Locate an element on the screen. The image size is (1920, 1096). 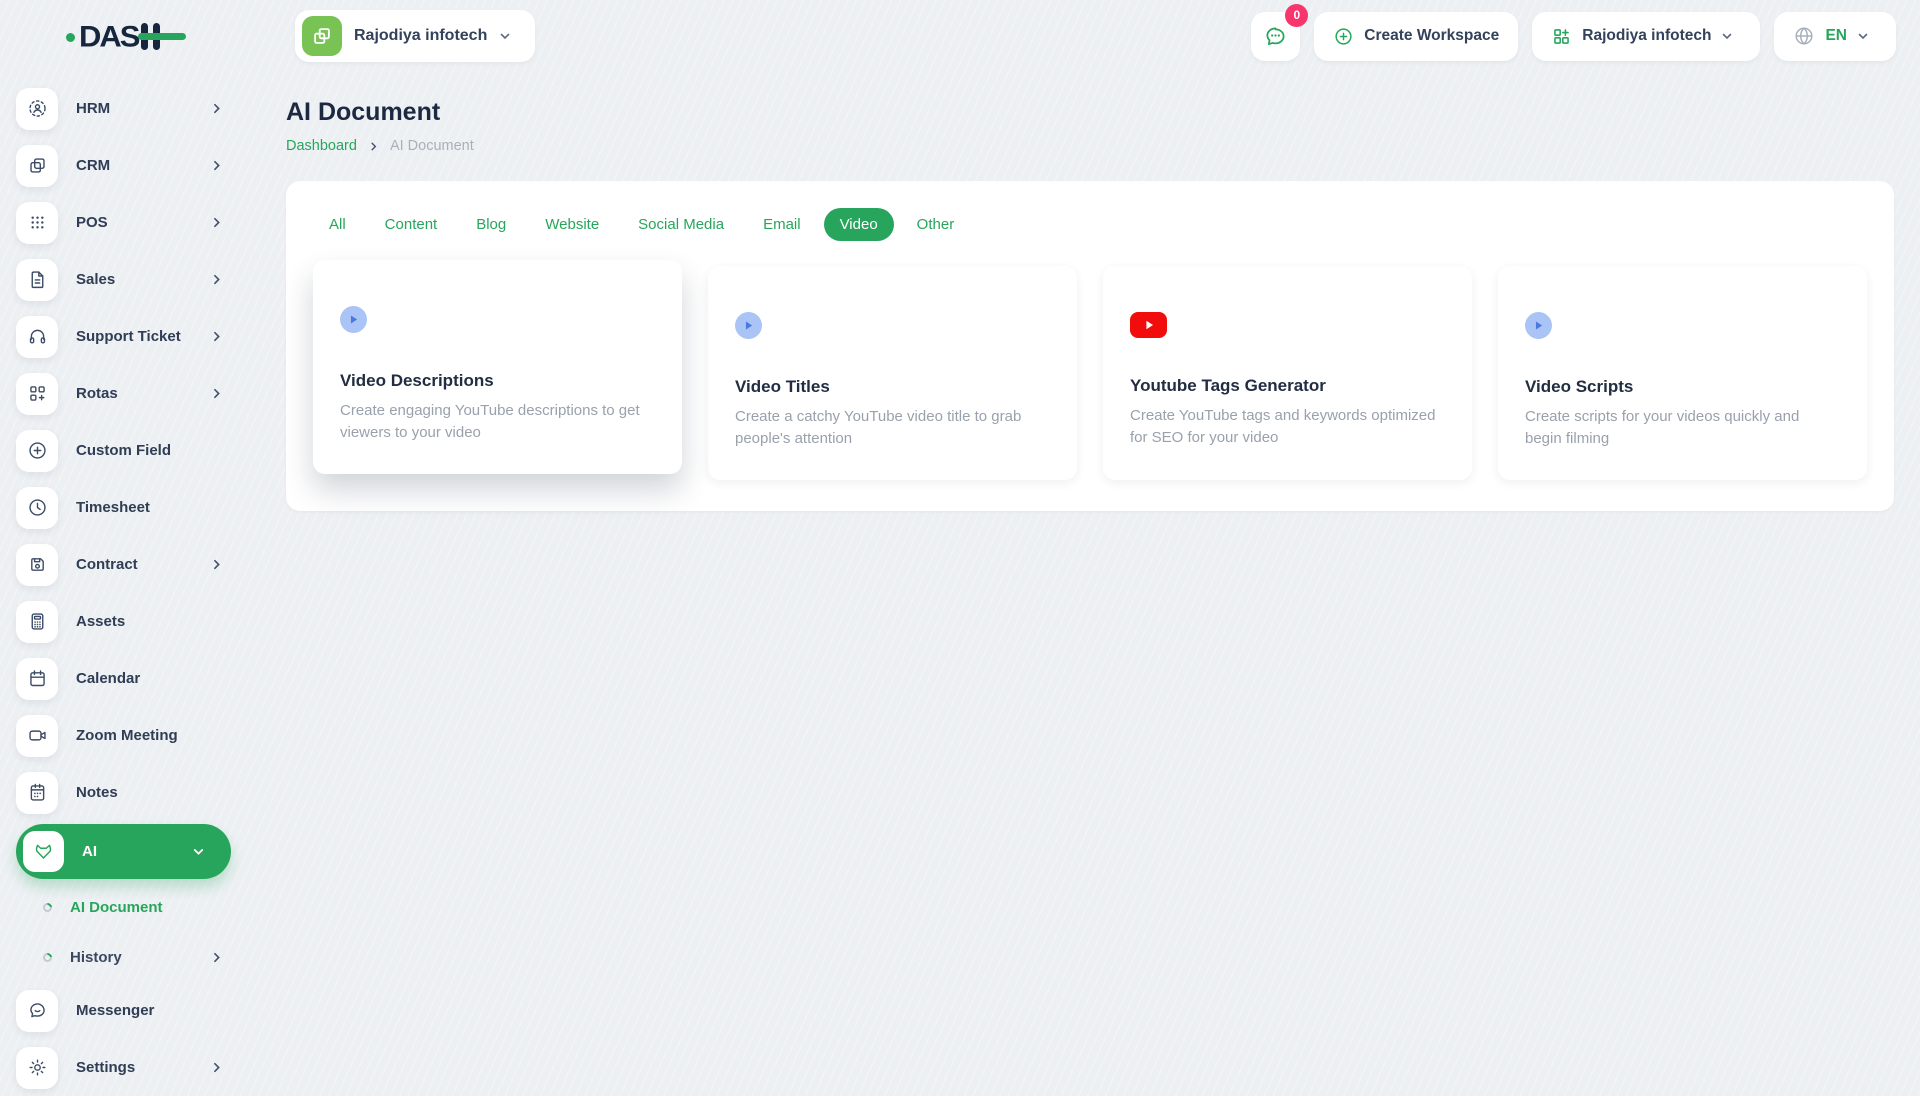
card-title: Video Titles is located at coordinates (782, 386).